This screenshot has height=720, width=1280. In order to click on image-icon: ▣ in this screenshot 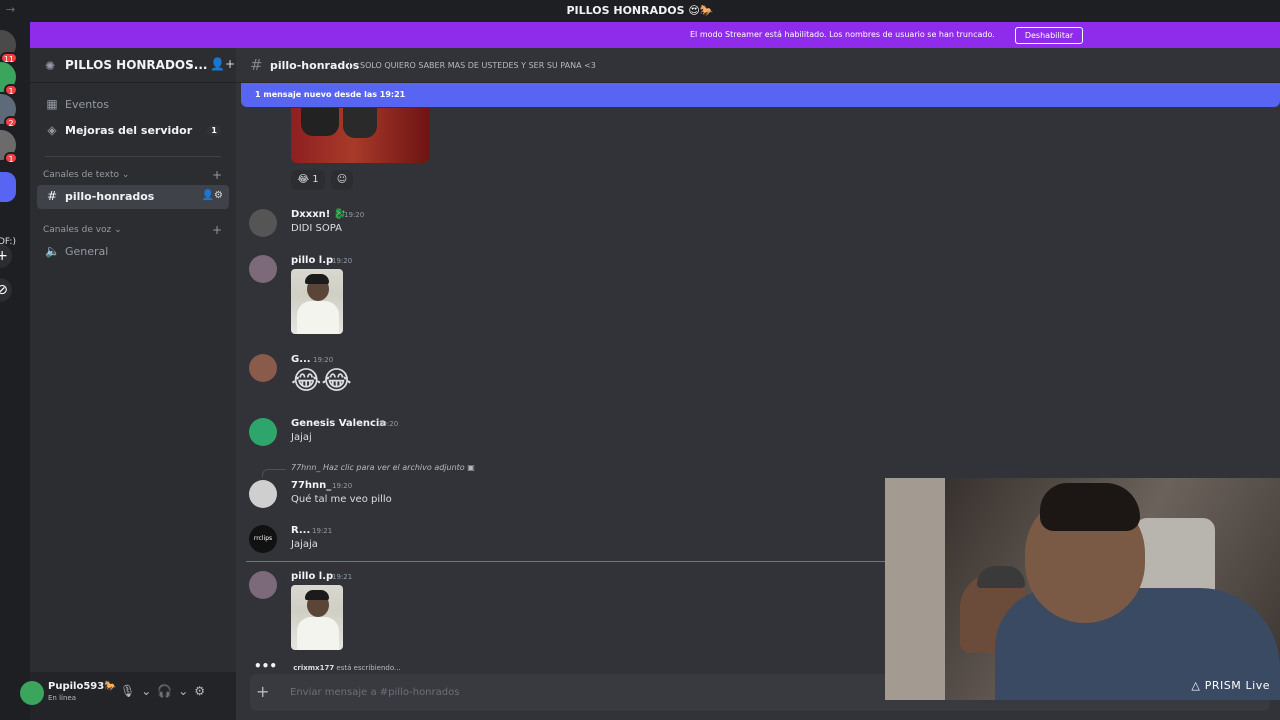, I will do `click(471, 467)`.